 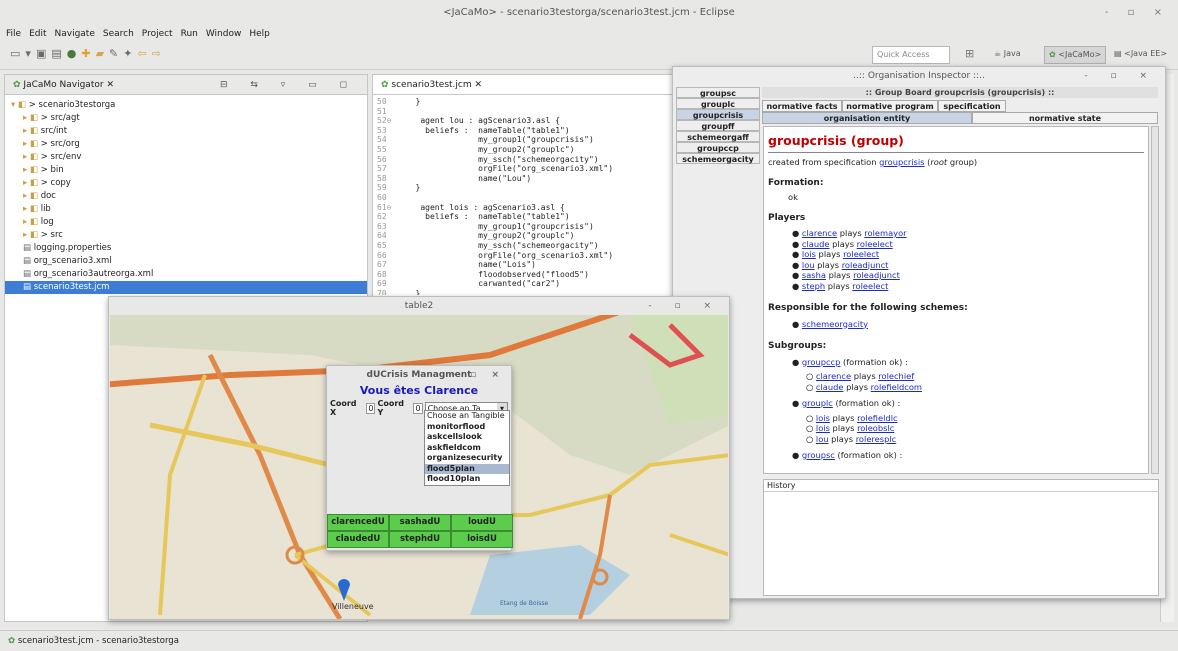 I want to click on map-window-controls: - ▫ ×, so click(x=684, y=306).